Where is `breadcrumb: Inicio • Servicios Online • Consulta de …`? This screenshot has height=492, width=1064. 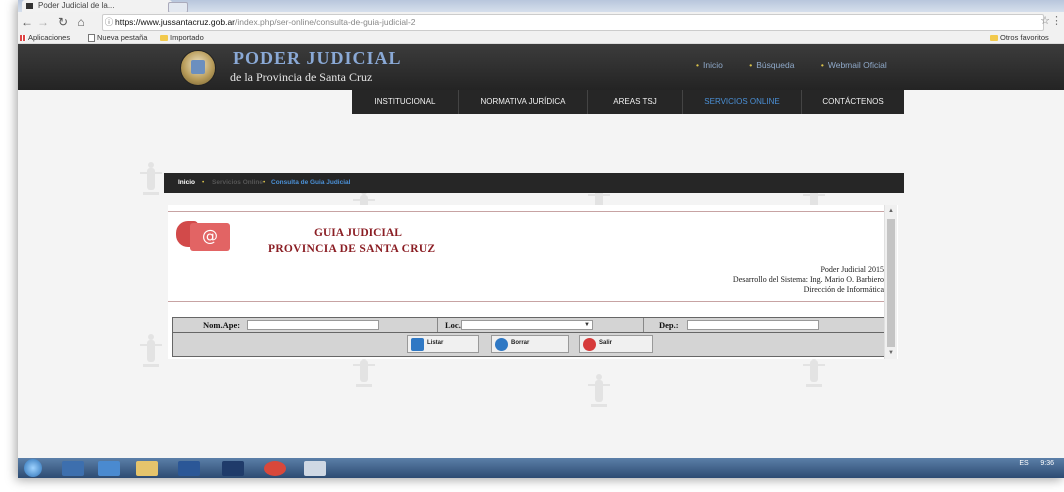
breadcrumb: Inicio • Servicios Online • Consulta de … is located at coordinates (534, 183).